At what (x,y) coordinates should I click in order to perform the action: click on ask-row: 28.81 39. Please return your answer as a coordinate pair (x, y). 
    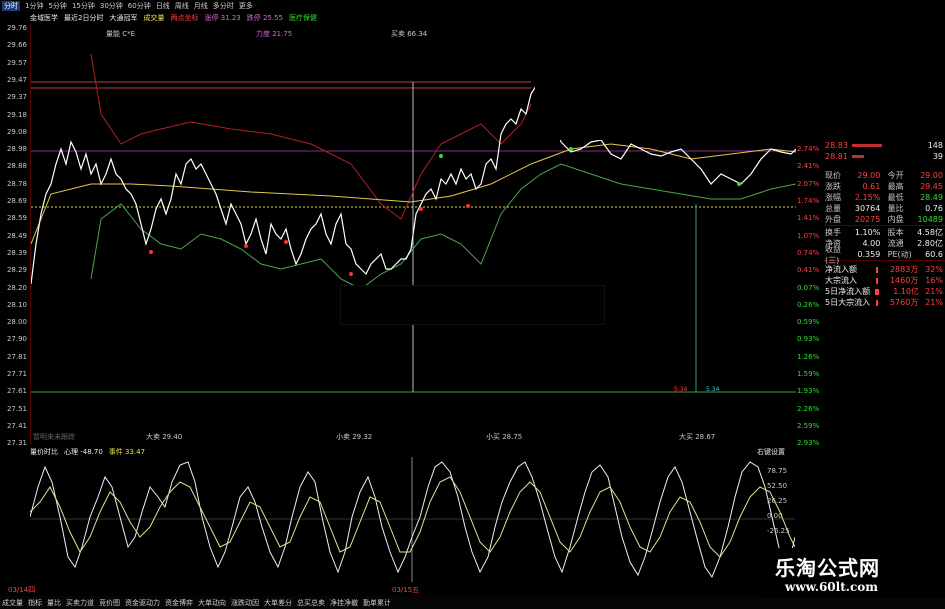
    Looking at the image, I should click on (884, 156).